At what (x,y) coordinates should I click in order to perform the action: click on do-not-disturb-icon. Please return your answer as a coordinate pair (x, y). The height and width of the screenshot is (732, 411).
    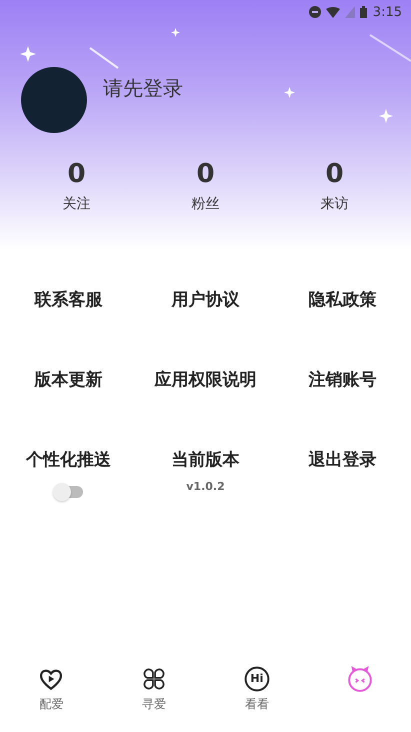
    Looking at the image, I should click on (314, 12).